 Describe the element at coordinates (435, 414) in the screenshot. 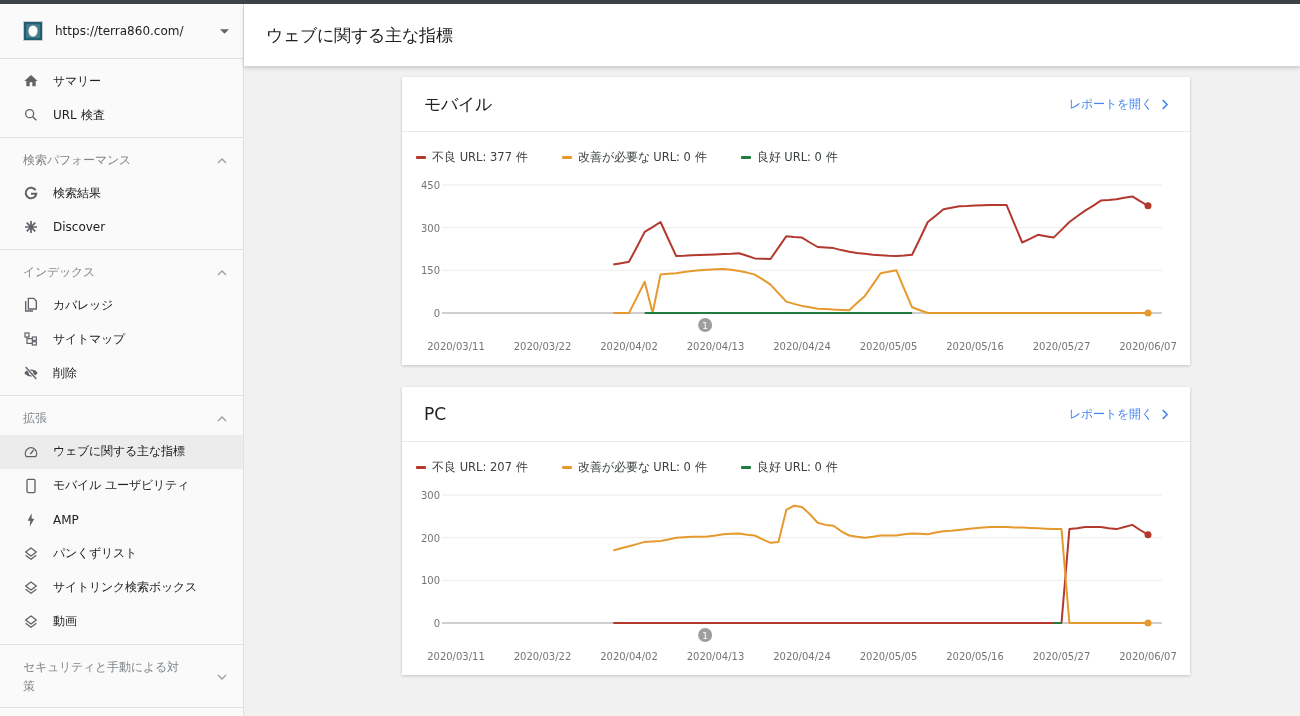

I see `card-title: PC` at that location.